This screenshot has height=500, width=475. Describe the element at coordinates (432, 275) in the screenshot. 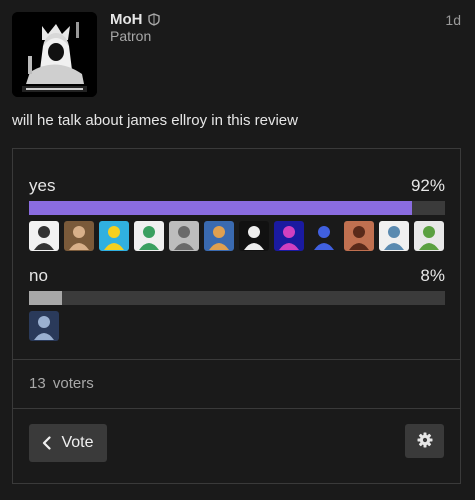

I see `option-percent: 8%` at that location.